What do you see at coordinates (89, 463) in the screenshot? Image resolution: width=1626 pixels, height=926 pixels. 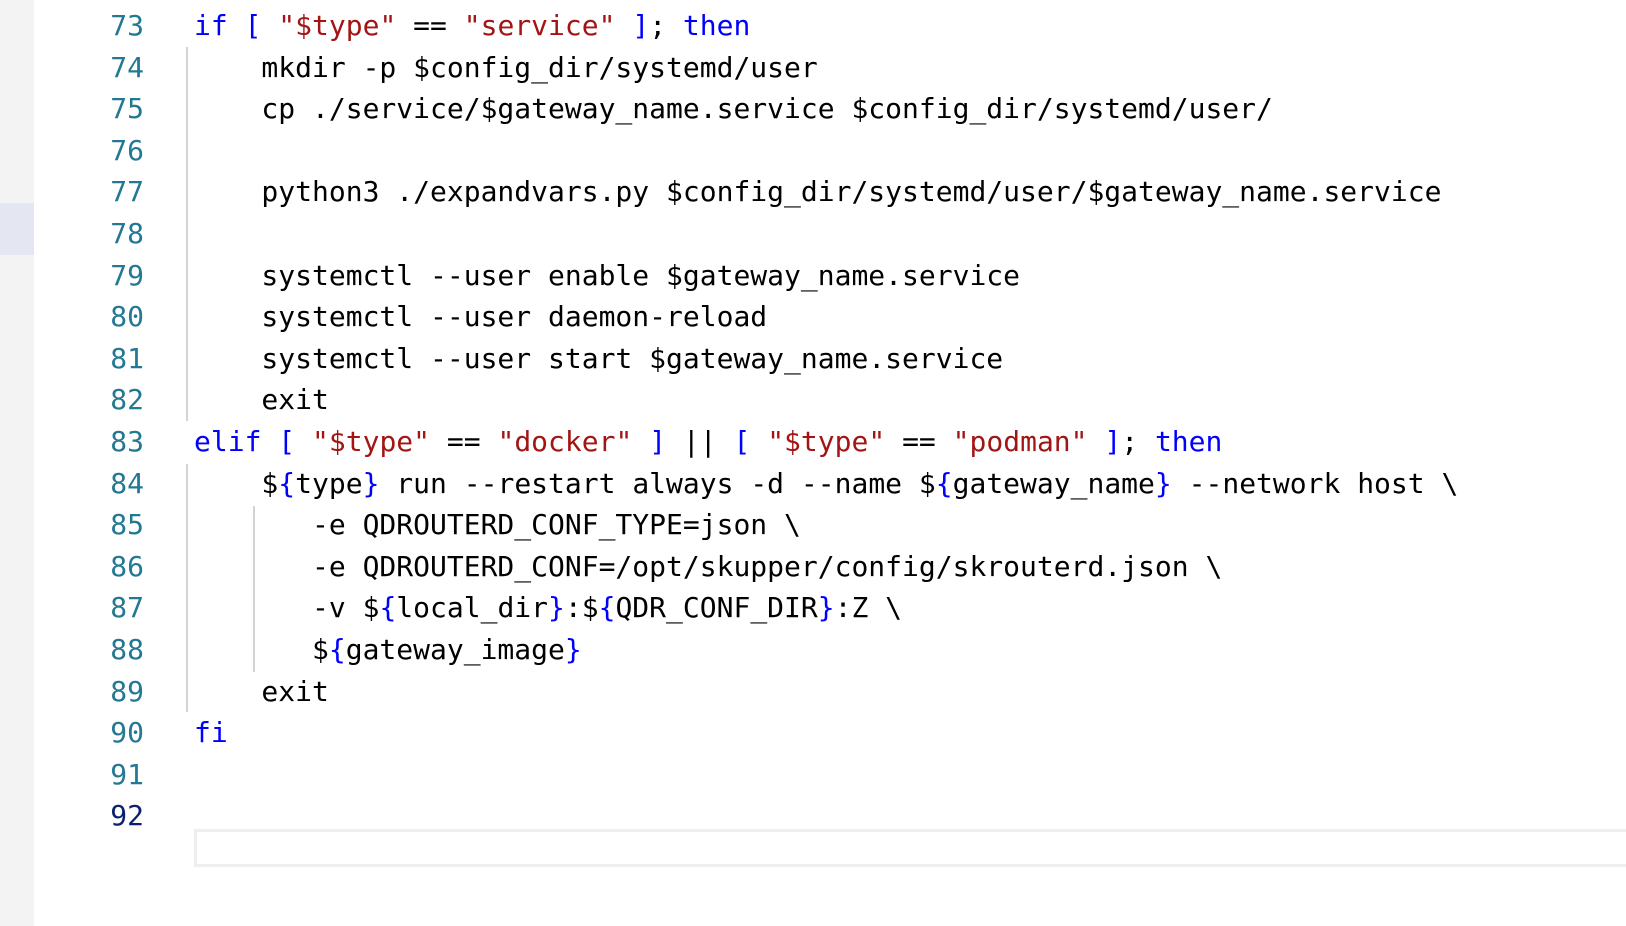 I see `line-number-gutter: 73 74 75 76 77 78 79 80 81 82 83 84 85 86 87 88 89 90 91 92` at bounding box center [89, 463].